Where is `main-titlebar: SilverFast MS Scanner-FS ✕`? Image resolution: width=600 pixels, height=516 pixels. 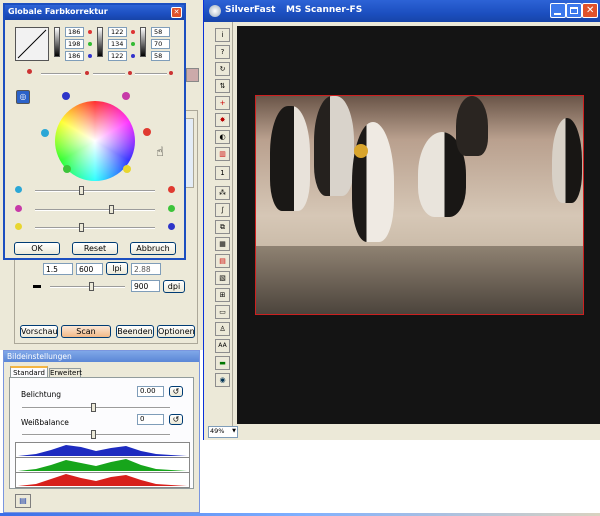
main-titlebar: SilverFast MS Scanner-FS ✕ is located at coordinates (402, 11).